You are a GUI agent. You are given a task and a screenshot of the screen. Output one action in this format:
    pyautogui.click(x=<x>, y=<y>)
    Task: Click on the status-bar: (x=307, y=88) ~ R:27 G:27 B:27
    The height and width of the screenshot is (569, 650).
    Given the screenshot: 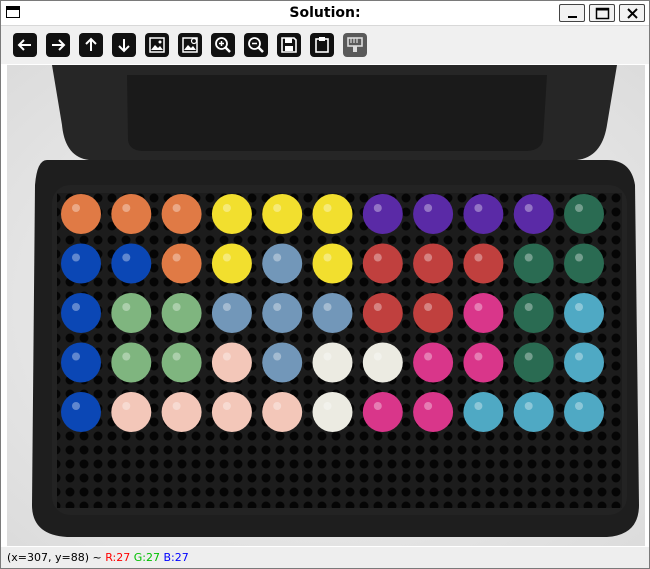 What is the action you would take?
    pyautogui.click(x=325, y=557)
    